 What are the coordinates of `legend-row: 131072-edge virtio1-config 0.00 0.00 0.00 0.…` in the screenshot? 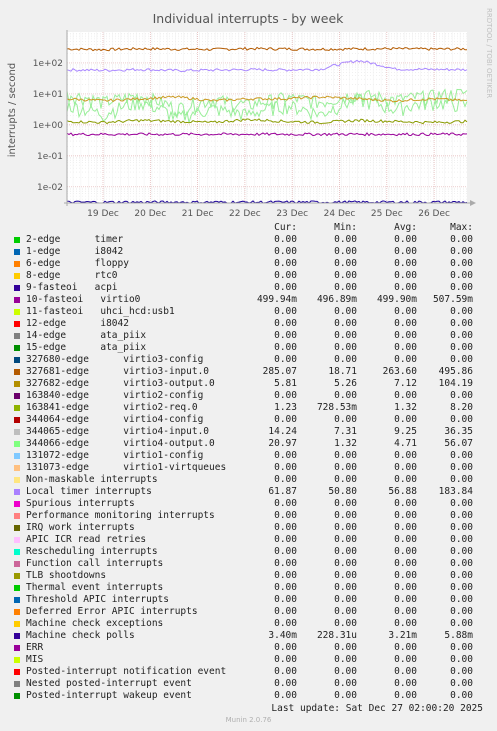 It's located at (248, 456).